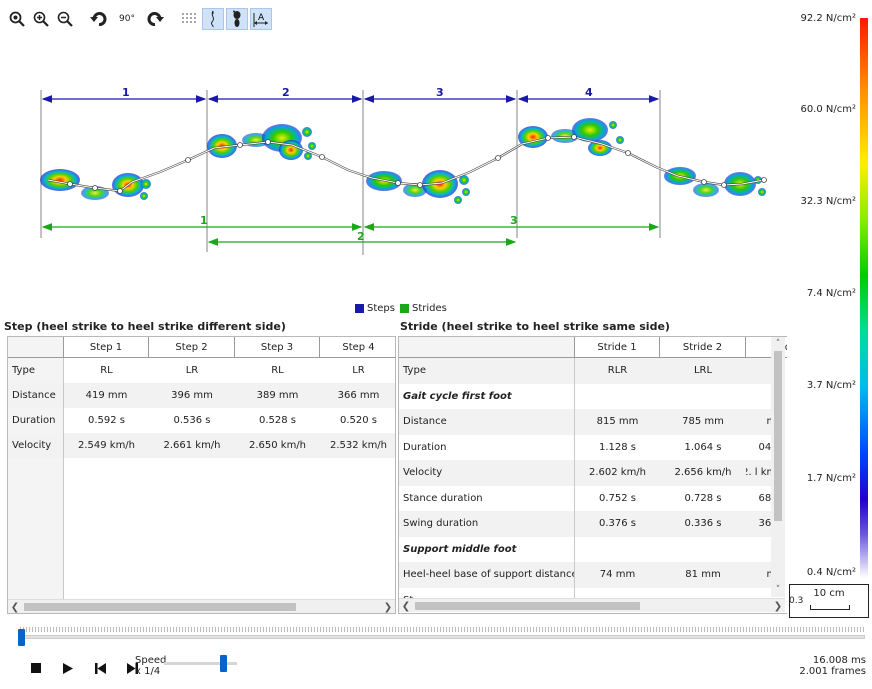  What do you see at coordinates (617, 447) in the screenshot?
I see `table-cell: 1.128 s` at bounding box center [617, 447].